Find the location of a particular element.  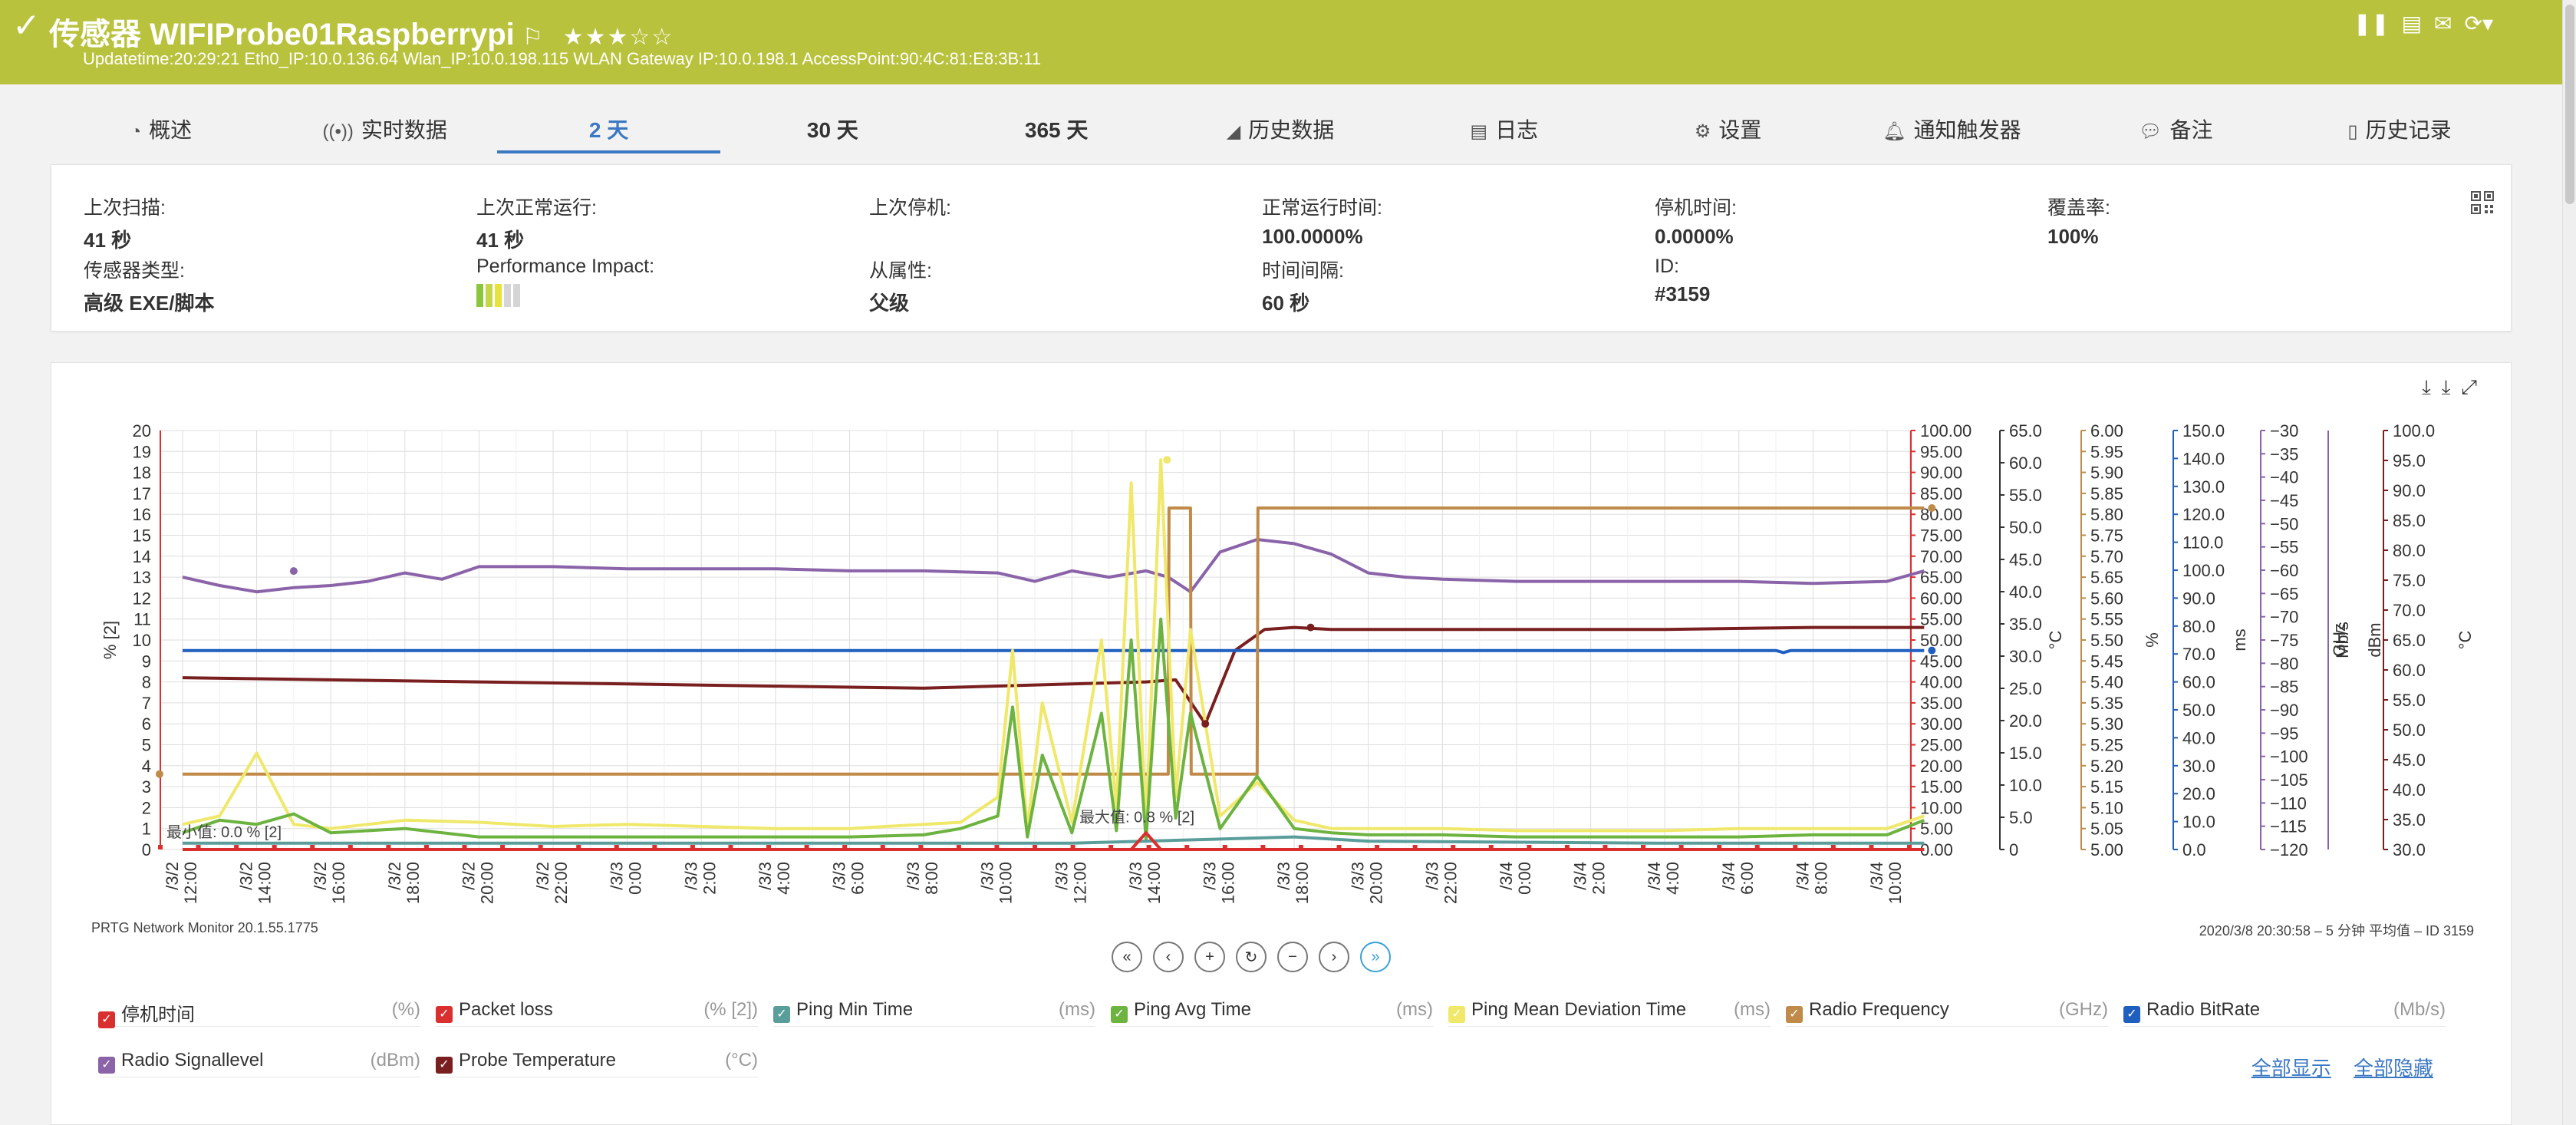

tab-30-days: 30 天 is located at coordinates (832, 131).